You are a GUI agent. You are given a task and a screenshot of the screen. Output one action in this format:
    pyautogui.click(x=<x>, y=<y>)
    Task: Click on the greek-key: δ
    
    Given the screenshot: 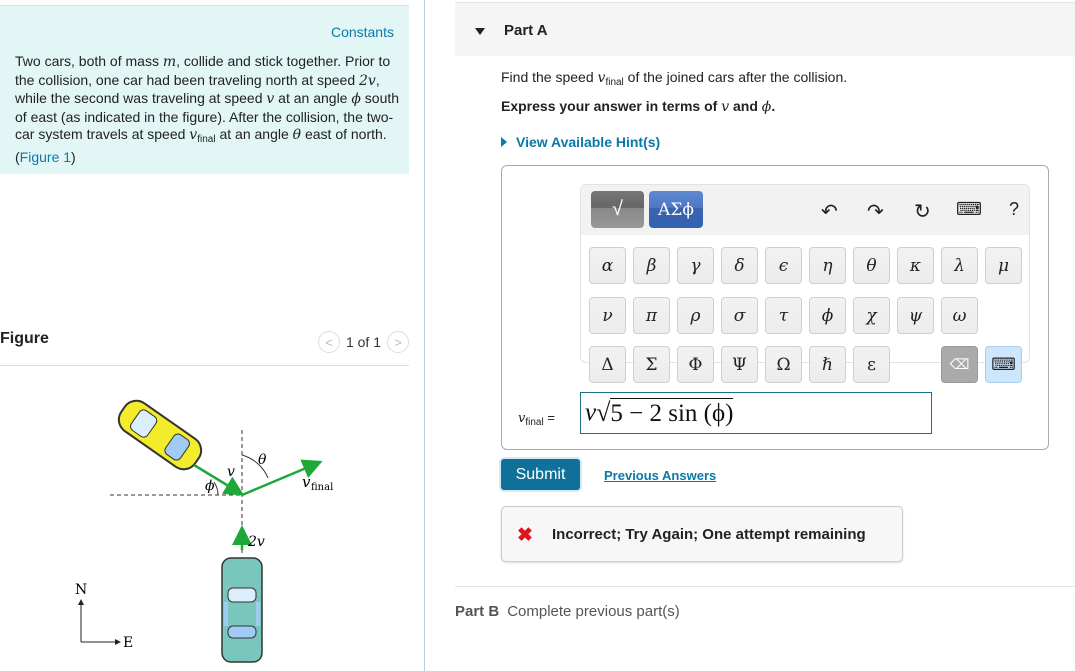 What is the action you would take?
    pyautogui.click(x=739, y=265)
    